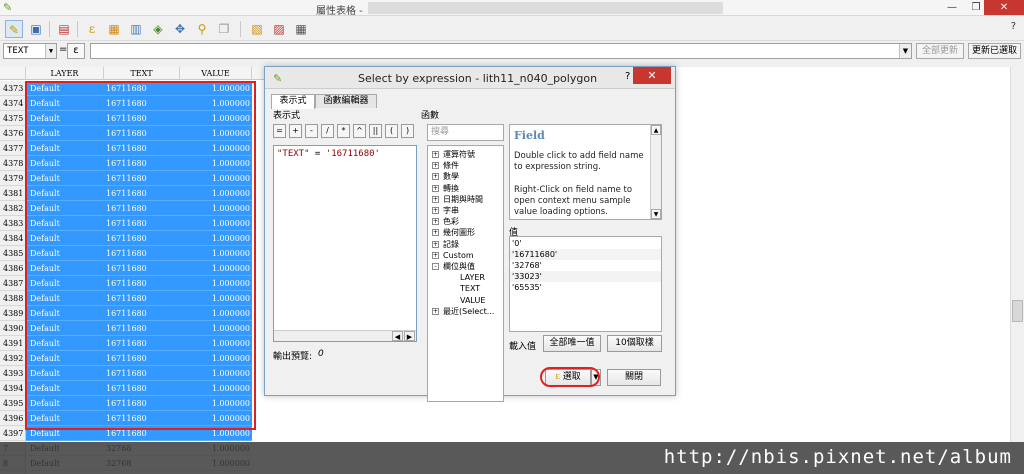  I want to click on tree-item: + 色彩, so click(445, 221).